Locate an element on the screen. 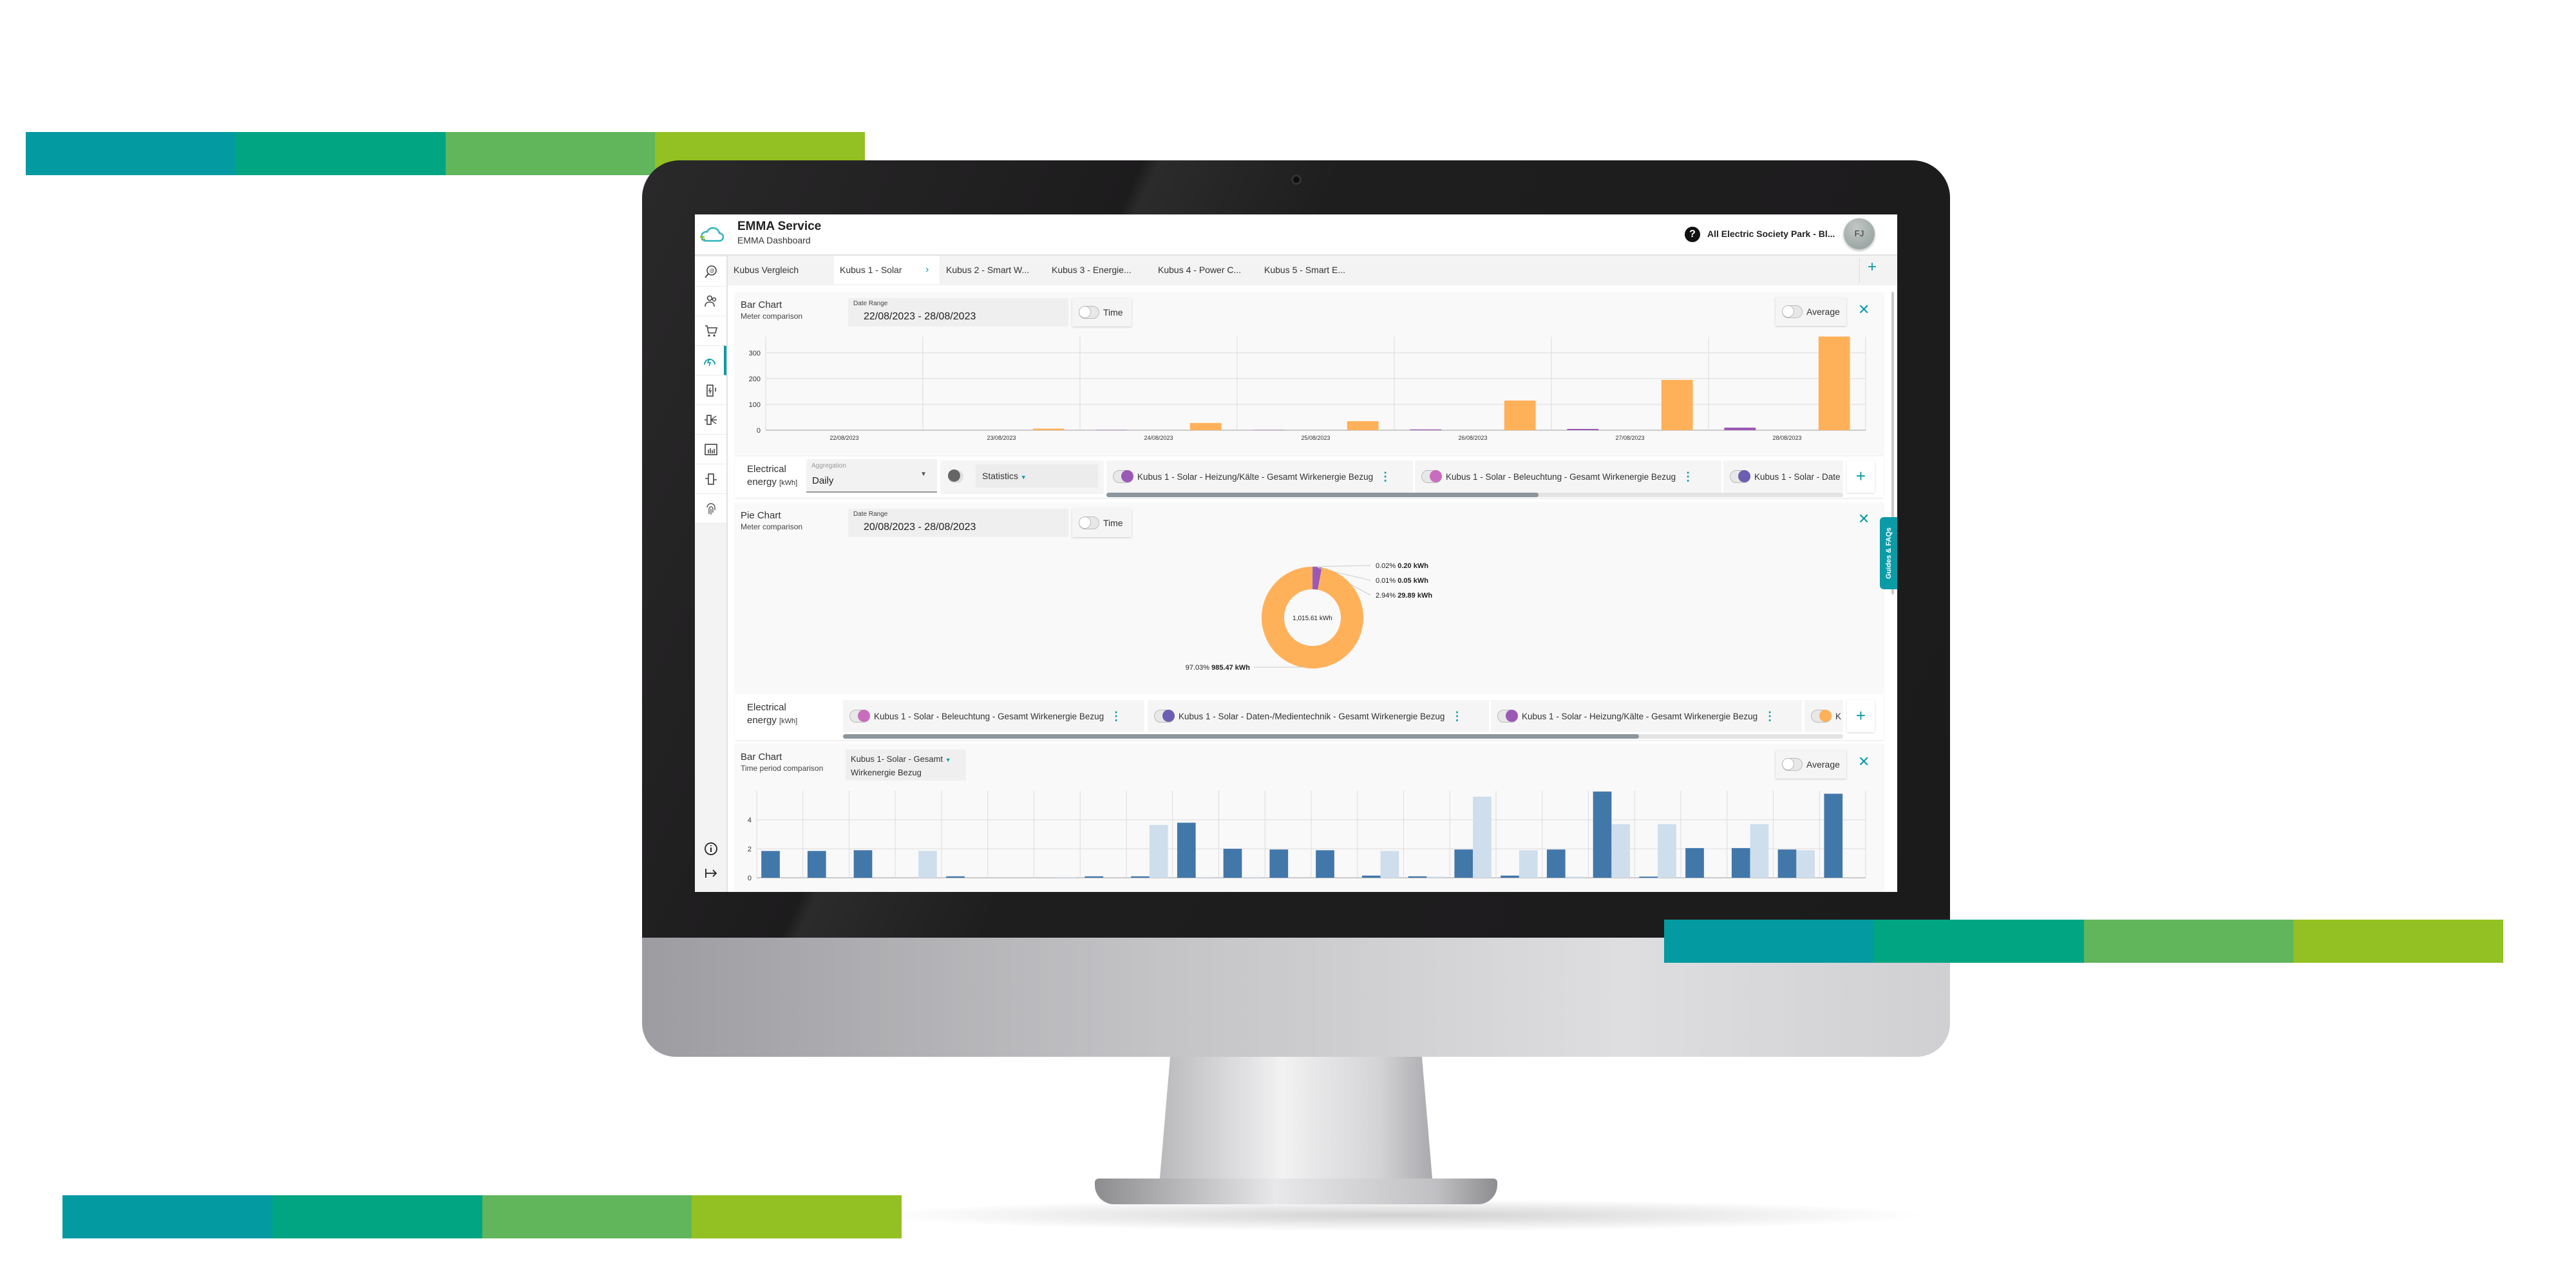 This screenshot has width=2576, height=1288. sidebar-item-battery is located at coordinates (711, 390).